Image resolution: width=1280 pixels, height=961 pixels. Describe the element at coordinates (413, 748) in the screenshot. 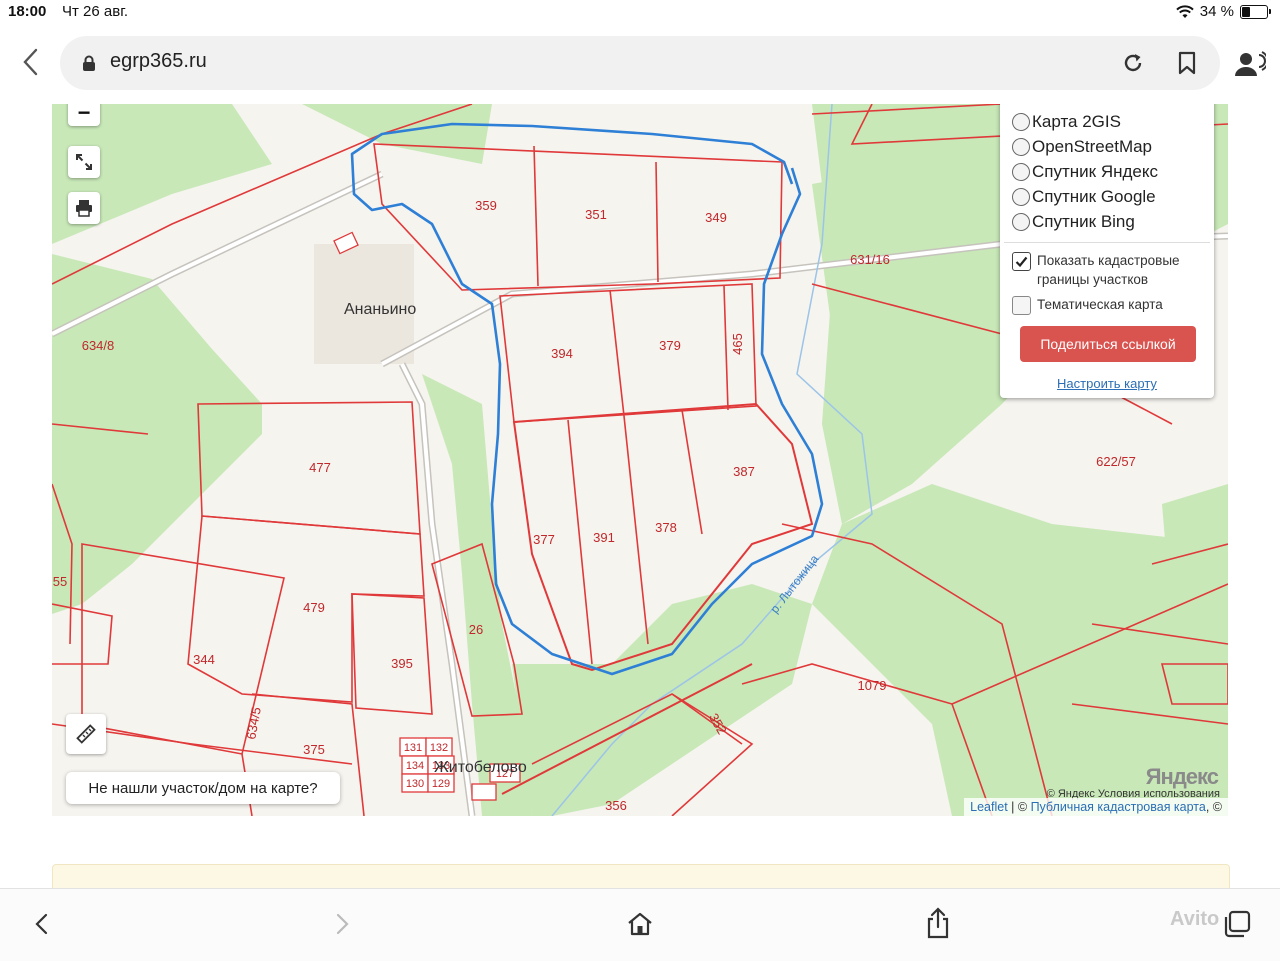

I see `parcel-label: 131` at that location.